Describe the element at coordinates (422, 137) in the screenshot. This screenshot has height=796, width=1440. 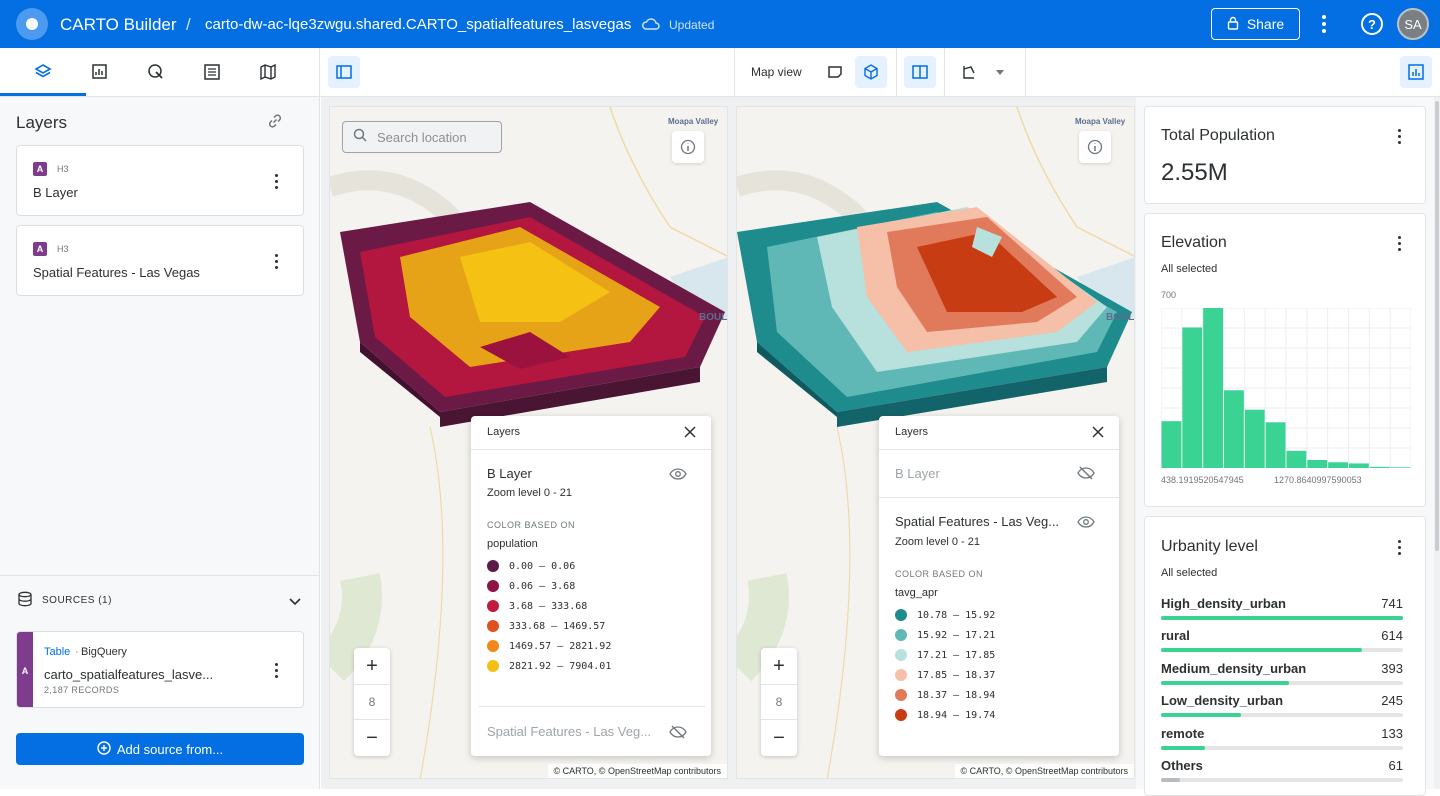
I see `search-location-field: Search location` at that location.